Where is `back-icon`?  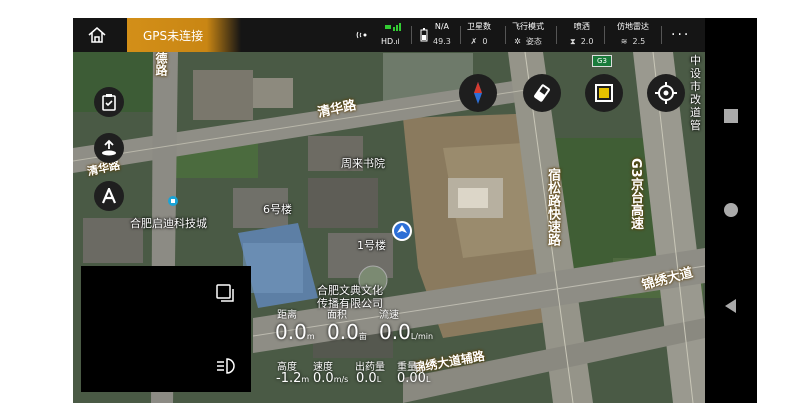 back-icon is located at coordinates (731, 306).